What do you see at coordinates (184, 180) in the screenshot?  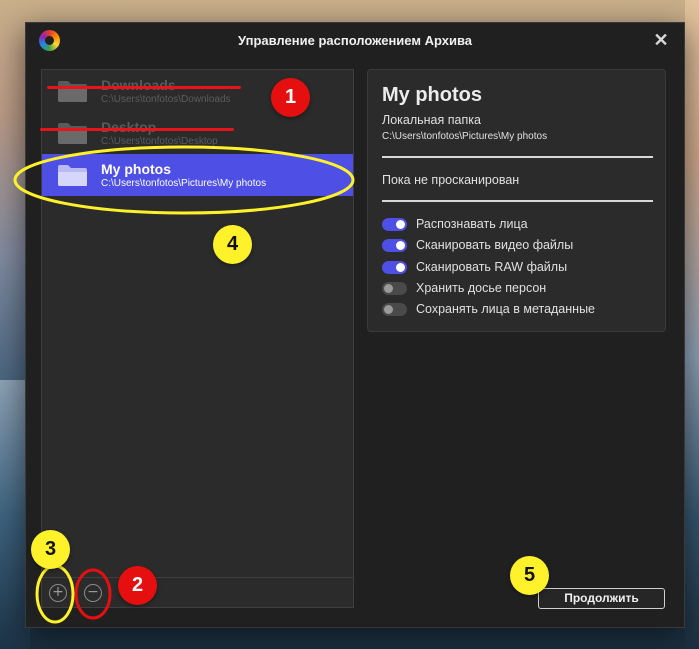 I see `highlight-ring-selected-folder` at bounding box center [184, 180].